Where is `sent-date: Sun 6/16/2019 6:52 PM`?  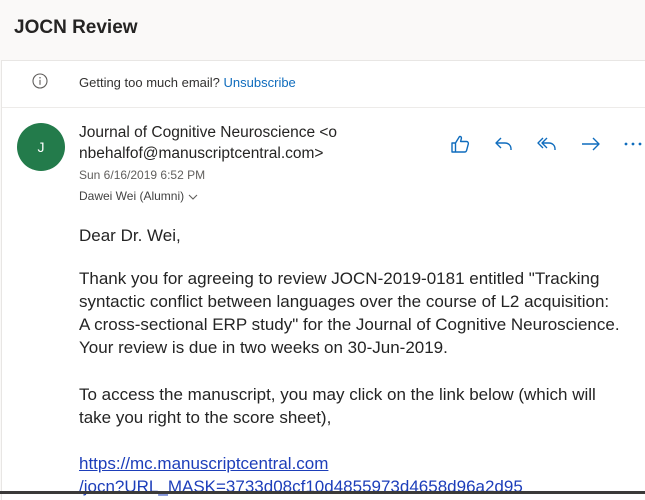
sent-date: Sun 6/16/2019 6:52 PM is located at coordinates (142, 175).